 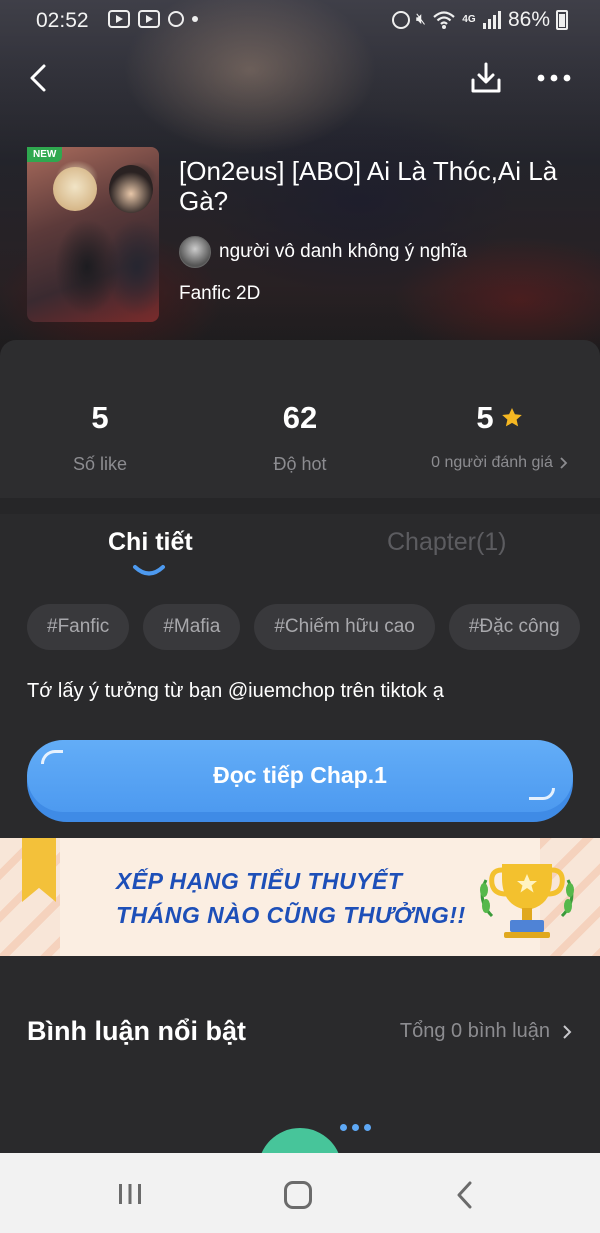 What do you see at coordinates (150, 542) in the screenshot?
I see `tab-detail: Chi tiết` at bounding box center [150, 542].